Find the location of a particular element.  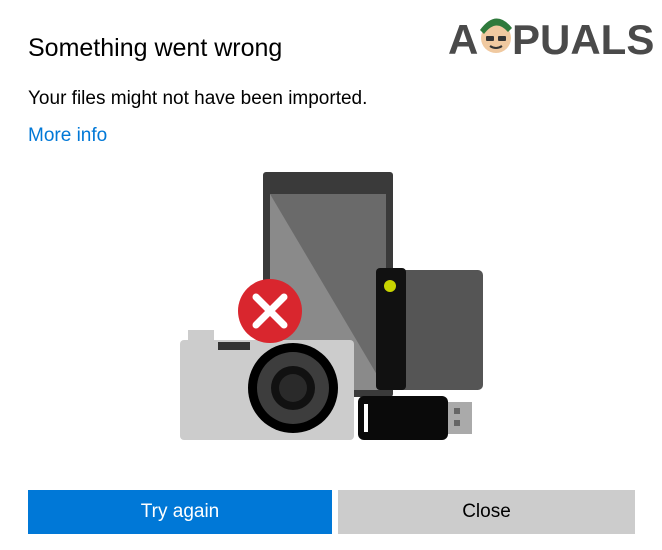

watermark-letter-a: A is located at coordinates (463, 39).